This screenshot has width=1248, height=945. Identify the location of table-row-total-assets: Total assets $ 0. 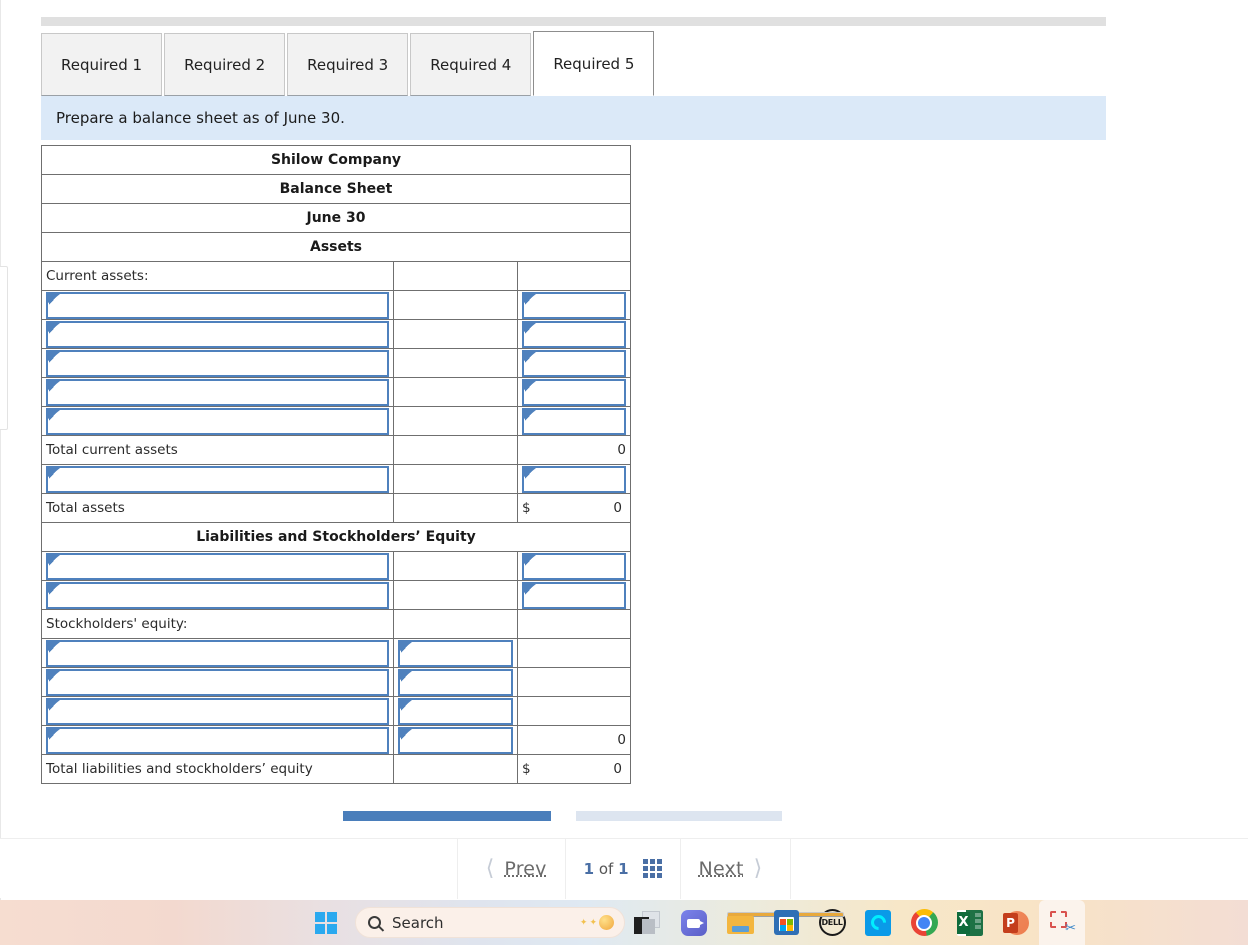
(336, 508).